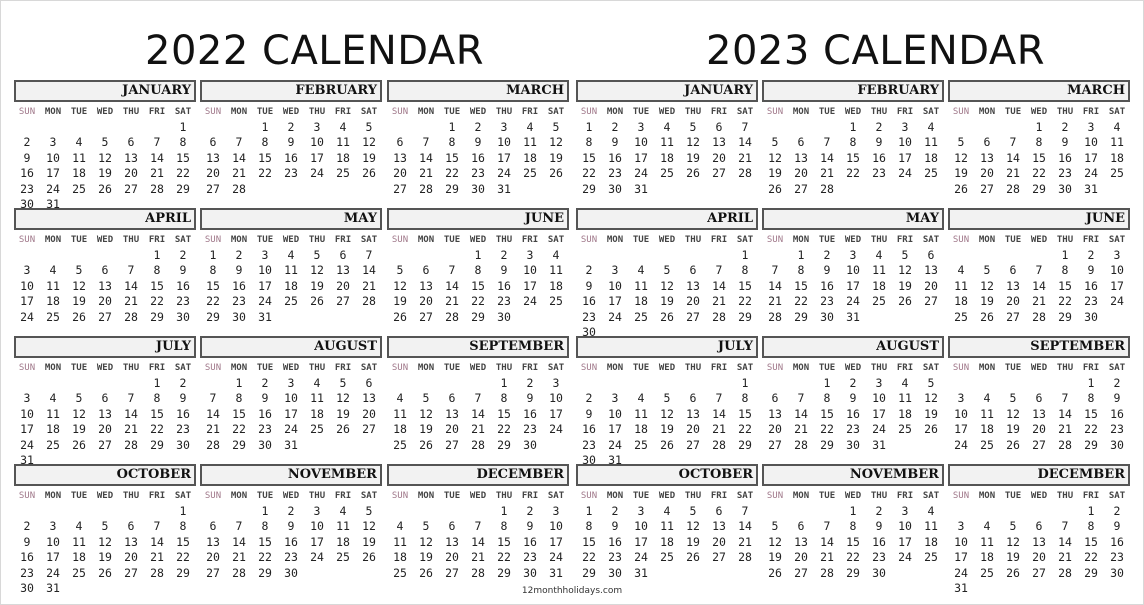  Describe the element at coordinates (79, 316) in the screenshot. I see `day-cell: 26` at that location.